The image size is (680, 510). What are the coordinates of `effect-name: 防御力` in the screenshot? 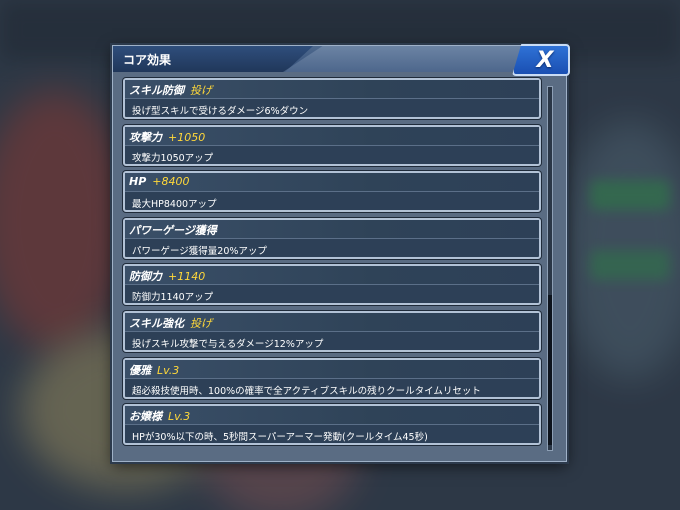 It's located at (145, 277).